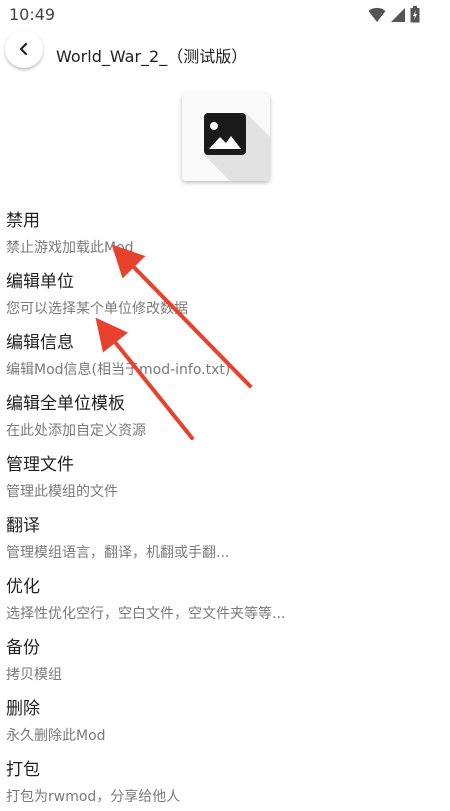 The width and height of the screenshot is (450, 811). I want to click on menu-item-description: 管理此模组的文件, so click(62, 492).